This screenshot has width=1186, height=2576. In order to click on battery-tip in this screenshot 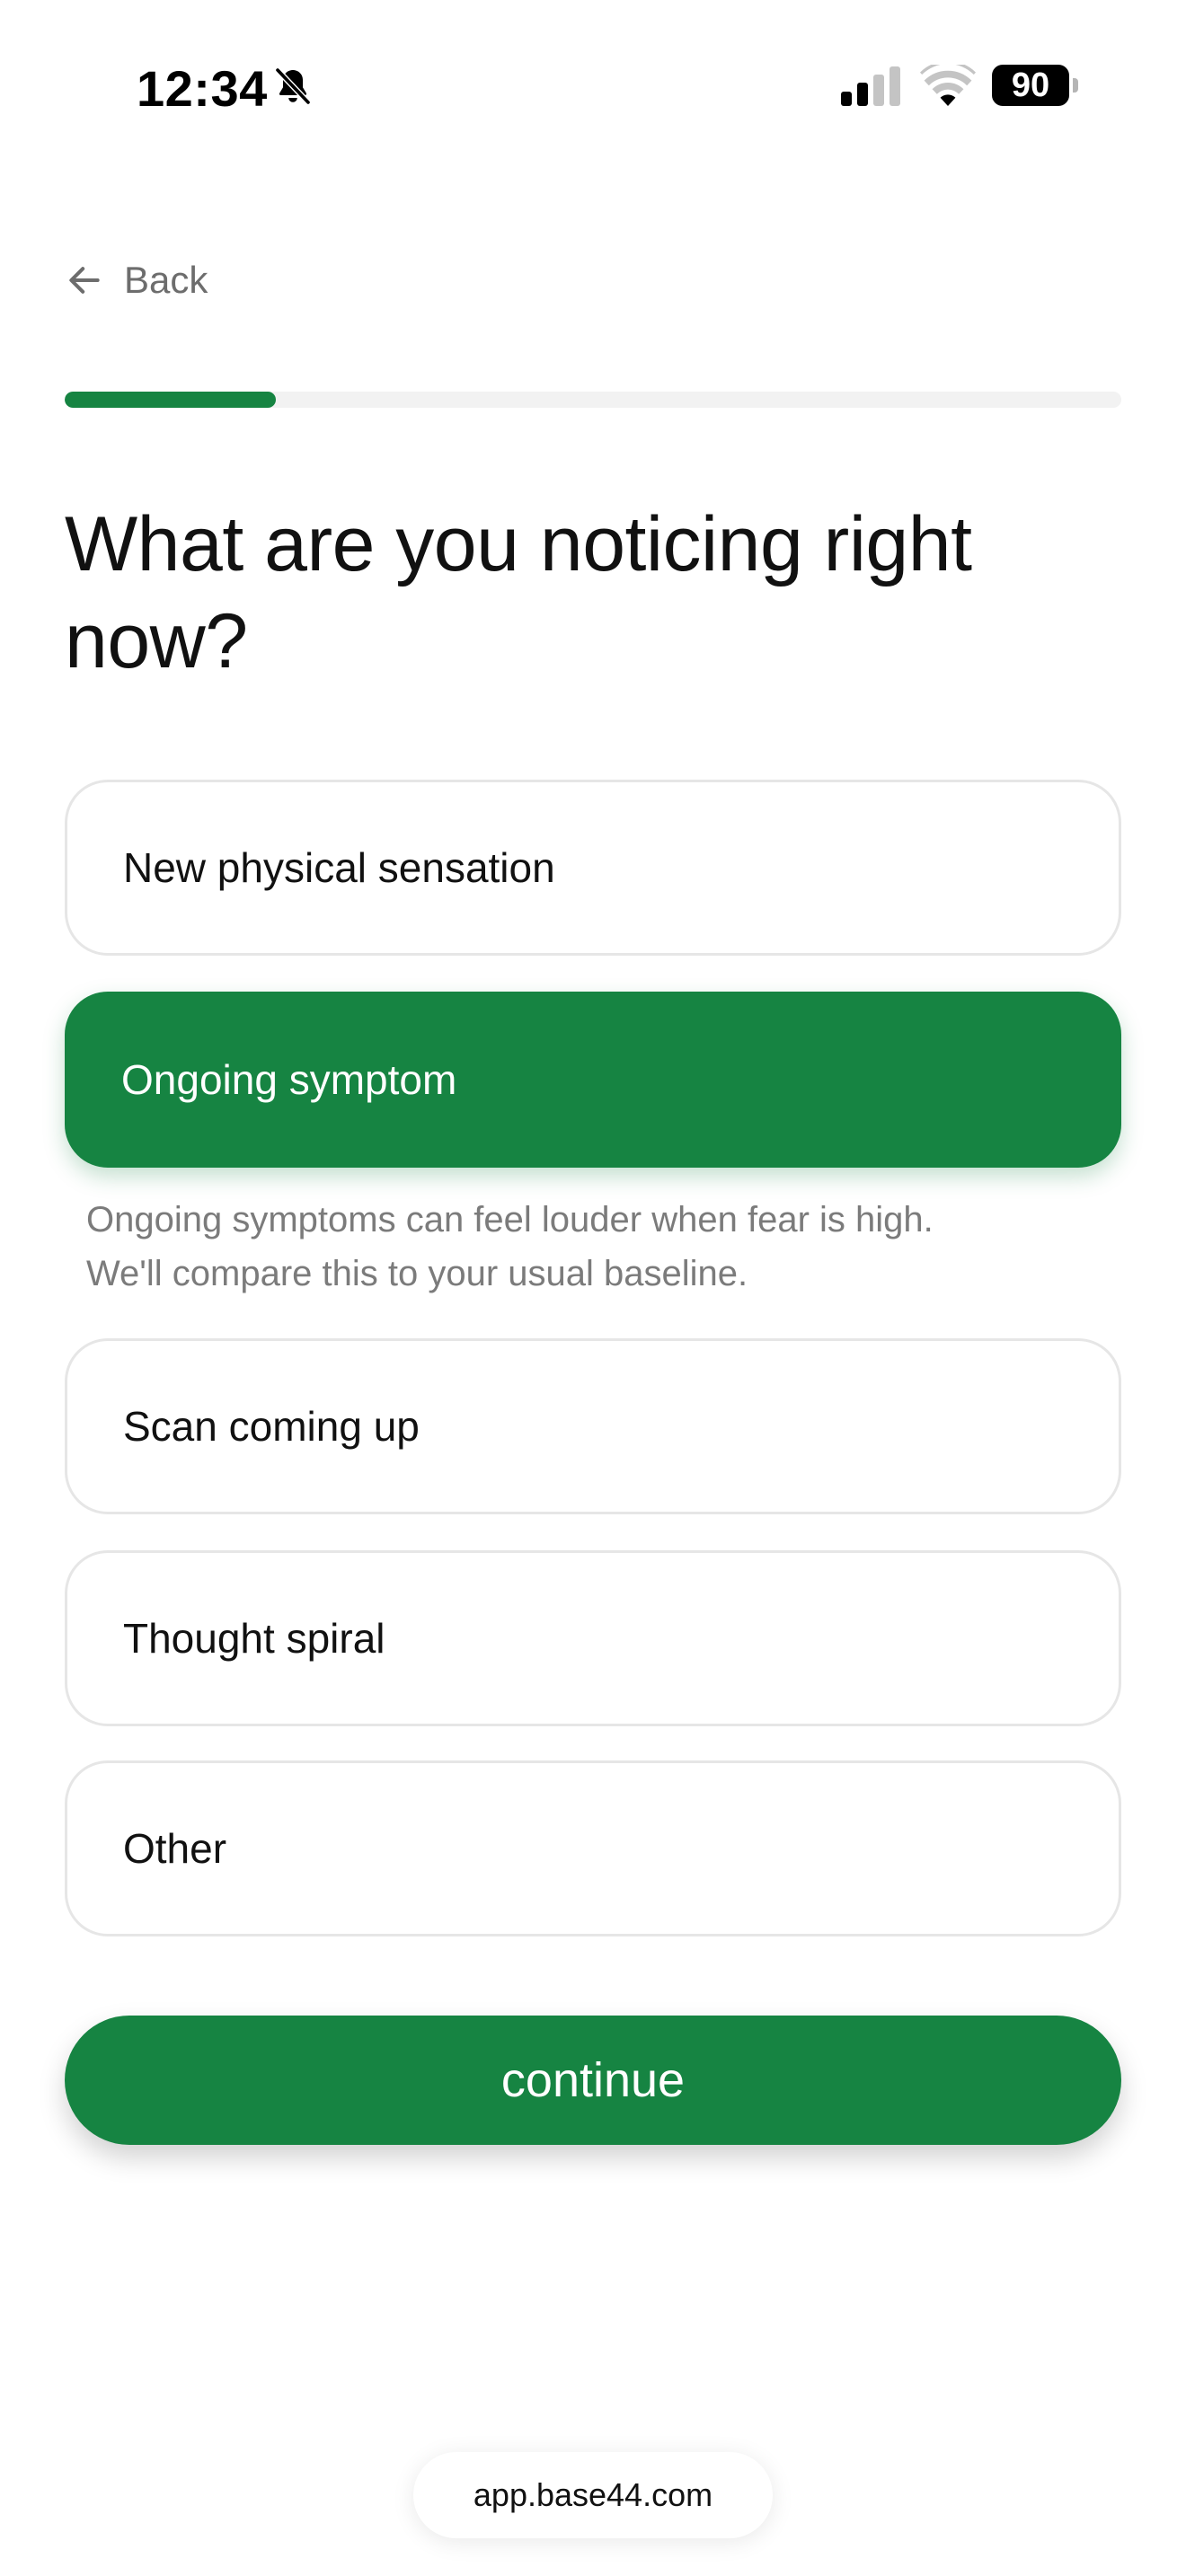, I will do `click(1075, 85)`.